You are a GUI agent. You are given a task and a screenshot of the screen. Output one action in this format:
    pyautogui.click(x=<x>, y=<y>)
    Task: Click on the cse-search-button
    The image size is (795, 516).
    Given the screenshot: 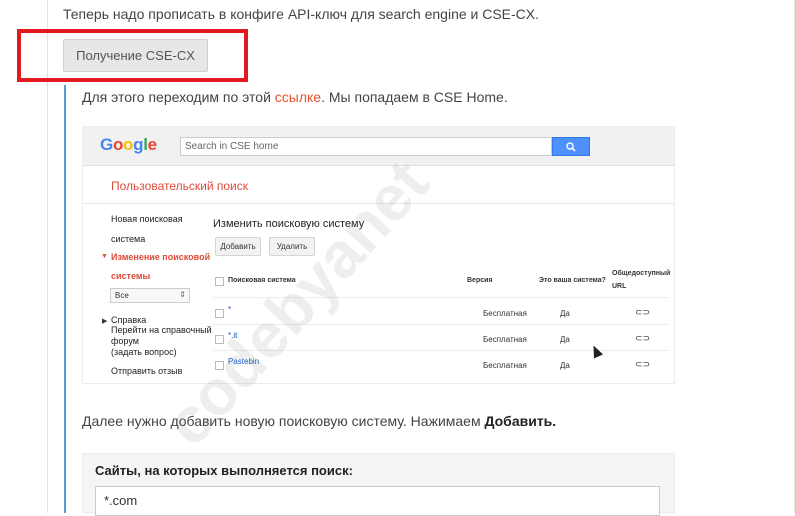 What is the action you would take?
    pyautogui.click(x=571, y=146)
    